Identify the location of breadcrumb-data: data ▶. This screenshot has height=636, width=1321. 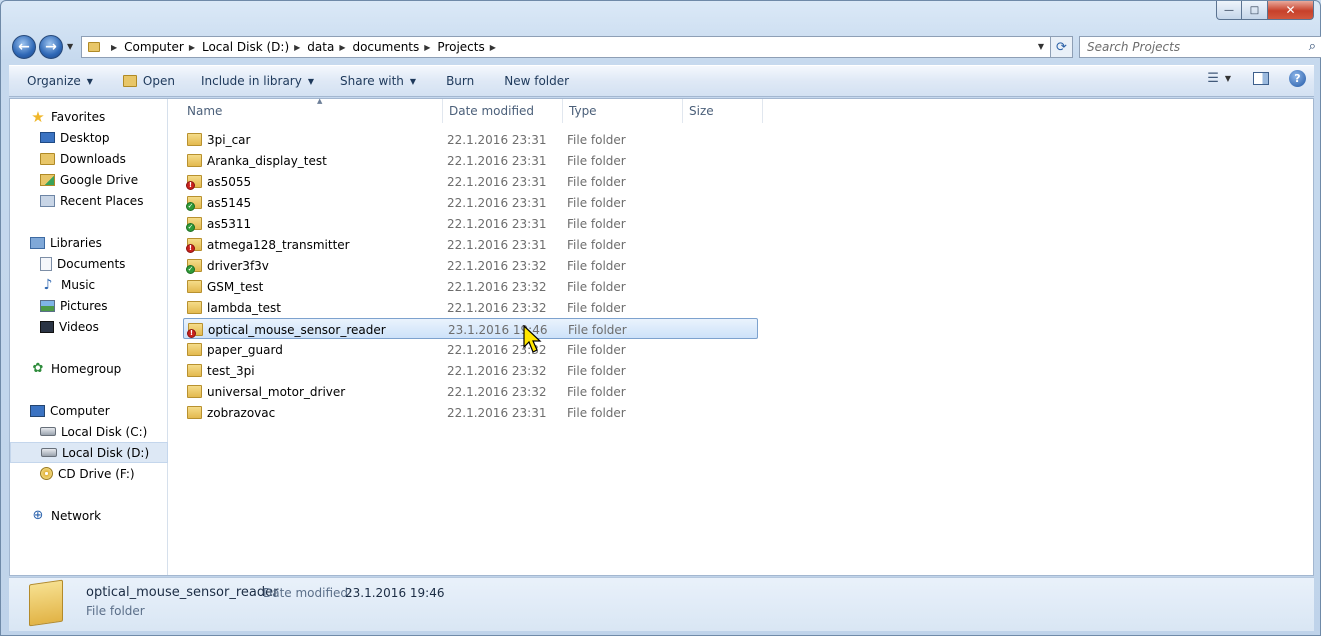
(329, 47).